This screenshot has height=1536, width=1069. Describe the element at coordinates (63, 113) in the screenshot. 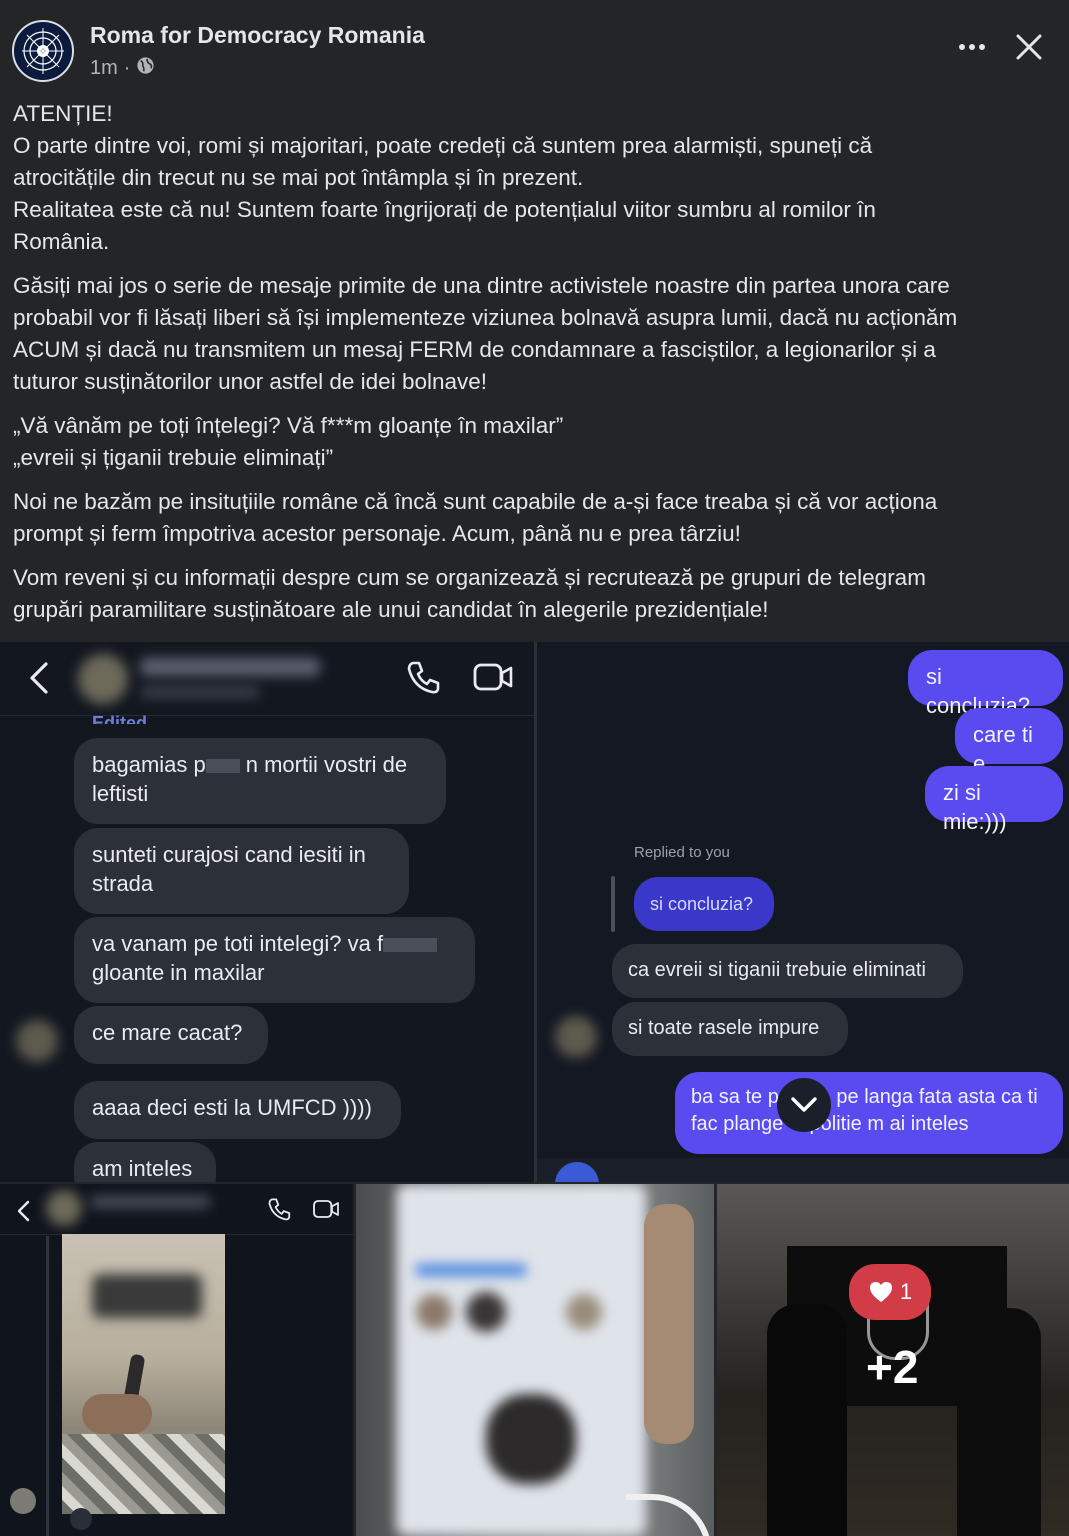

I see `text-line: ATENȚIE!` at that location.